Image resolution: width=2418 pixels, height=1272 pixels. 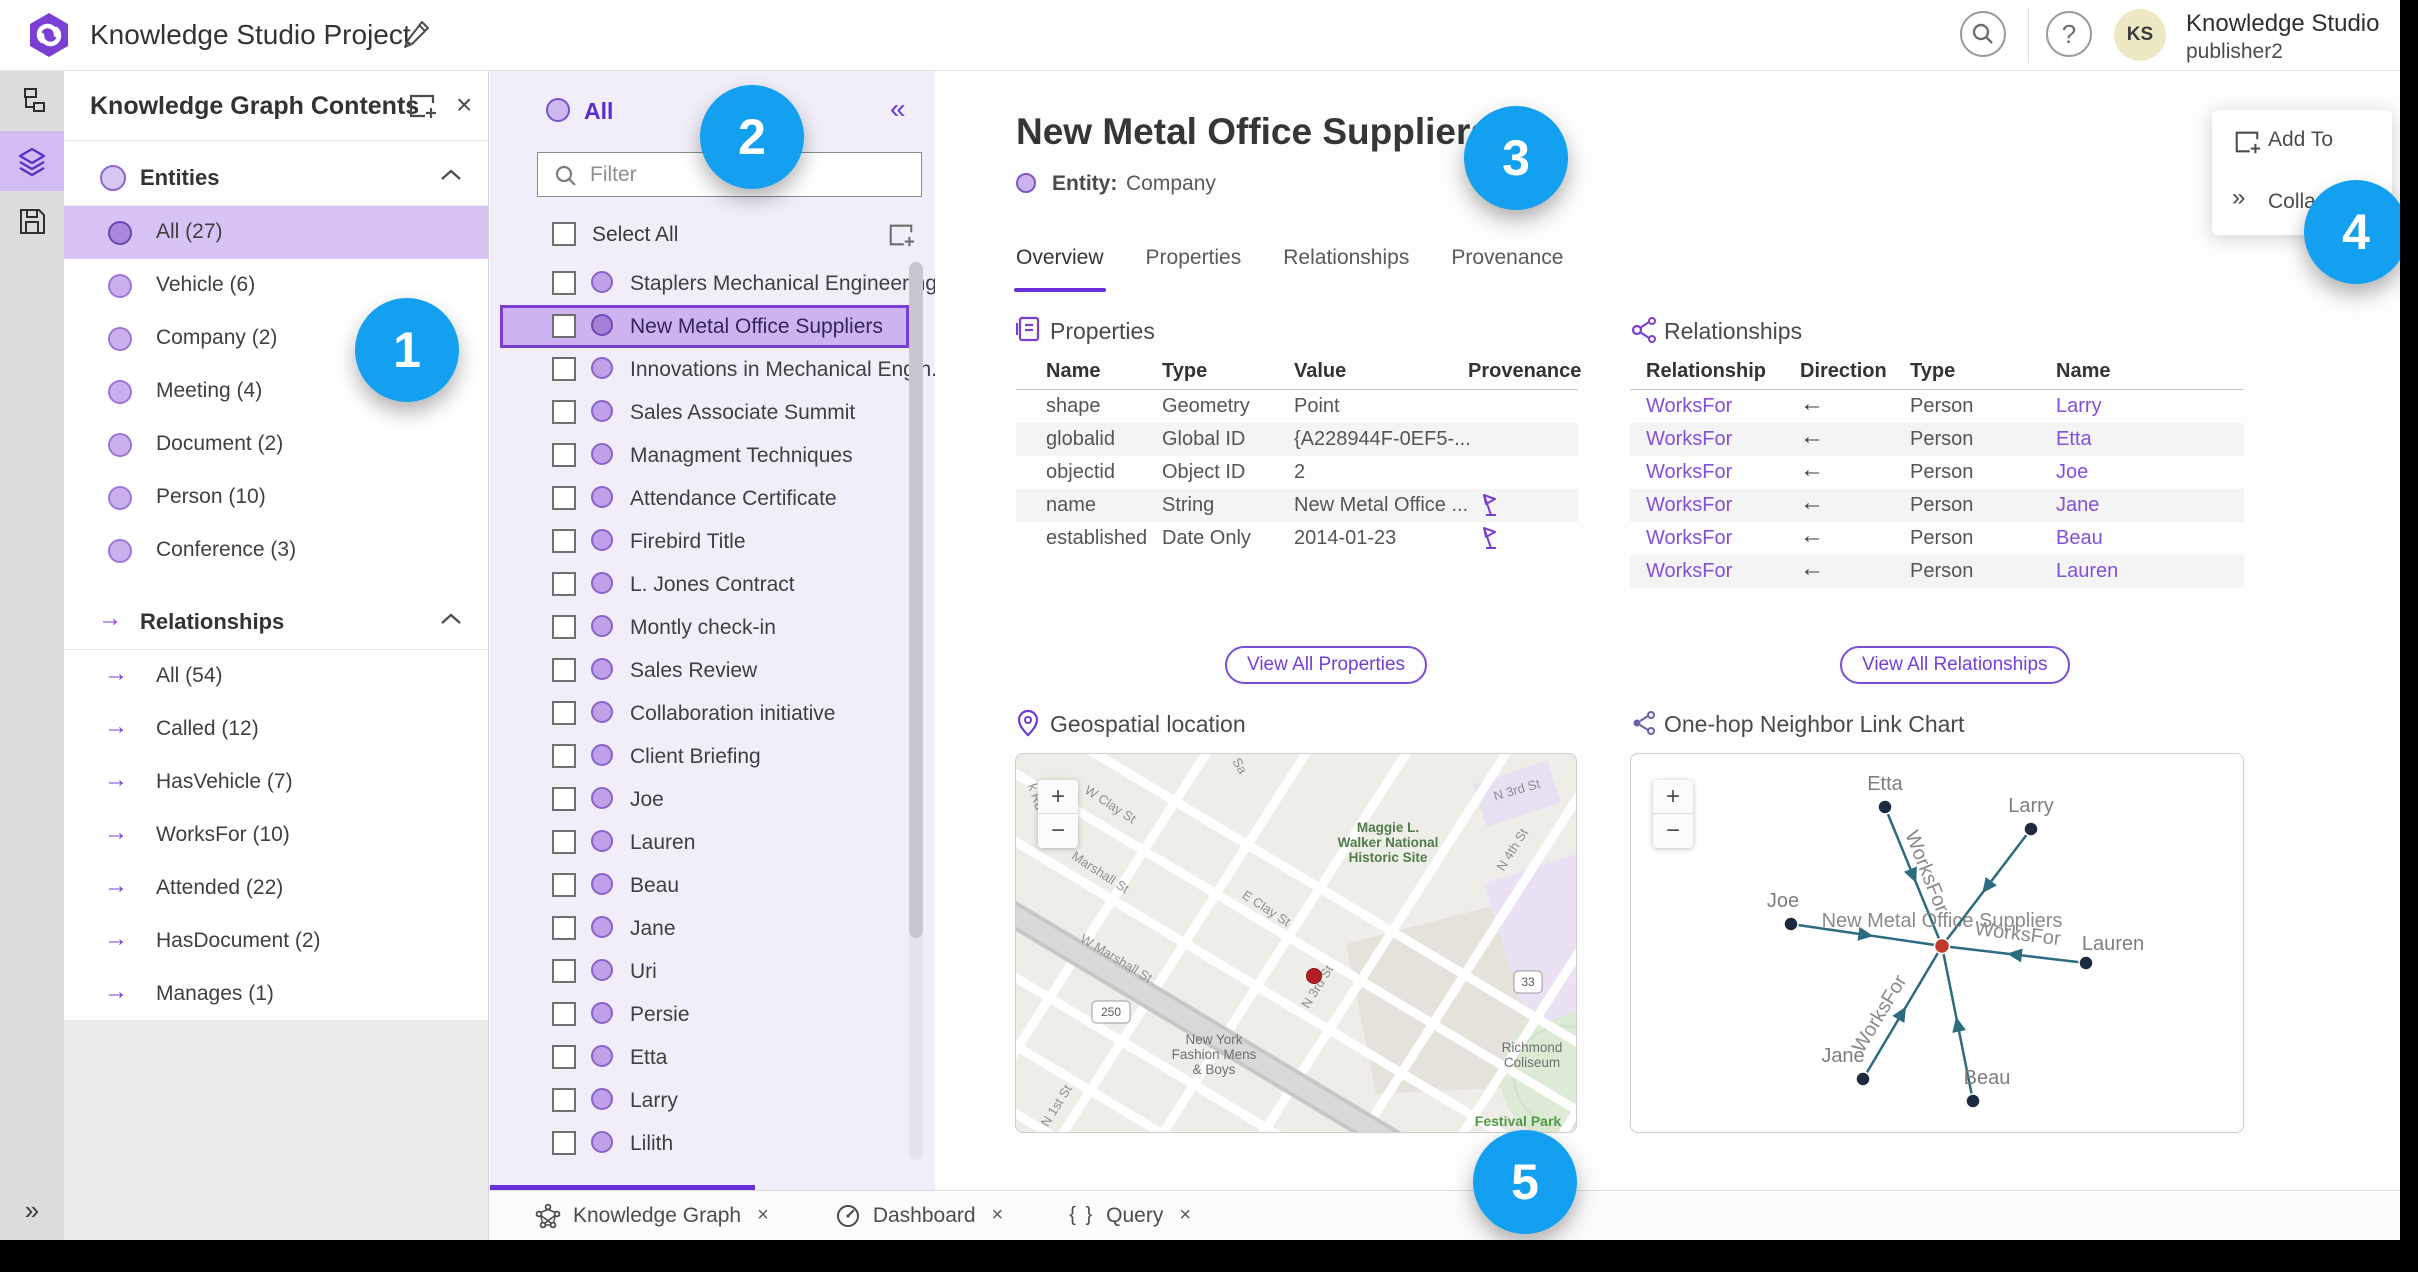 What do you see at coordinates (712, 1014) in the screenshot?
I see `list-item: Persie` at bounding box center [712, 1014].